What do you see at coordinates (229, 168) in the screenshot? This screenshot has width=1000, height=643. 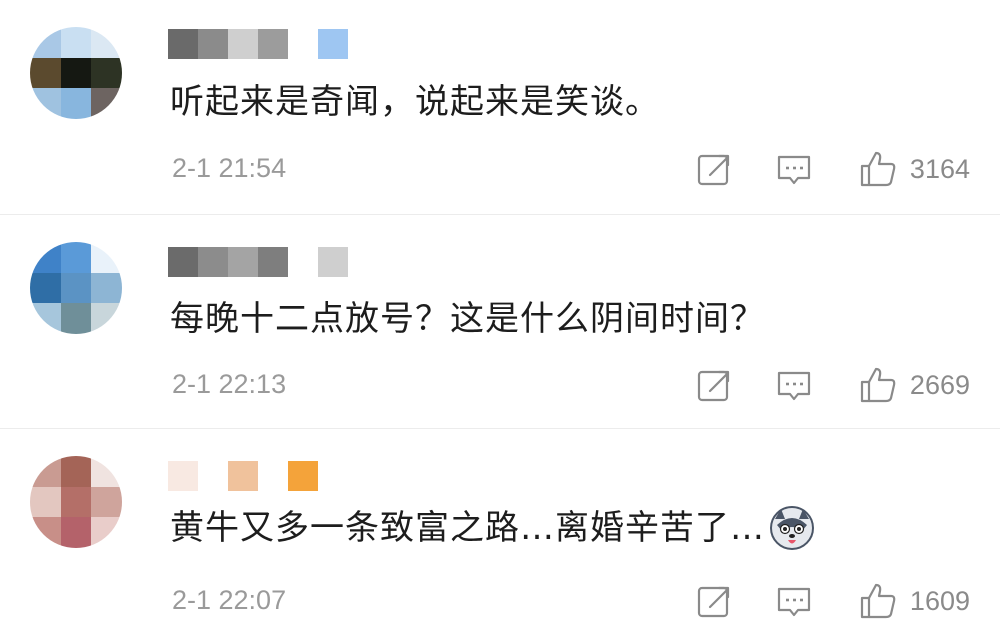 I see `comment-time: 2-1 21:54` at bounding box center [229, 168].